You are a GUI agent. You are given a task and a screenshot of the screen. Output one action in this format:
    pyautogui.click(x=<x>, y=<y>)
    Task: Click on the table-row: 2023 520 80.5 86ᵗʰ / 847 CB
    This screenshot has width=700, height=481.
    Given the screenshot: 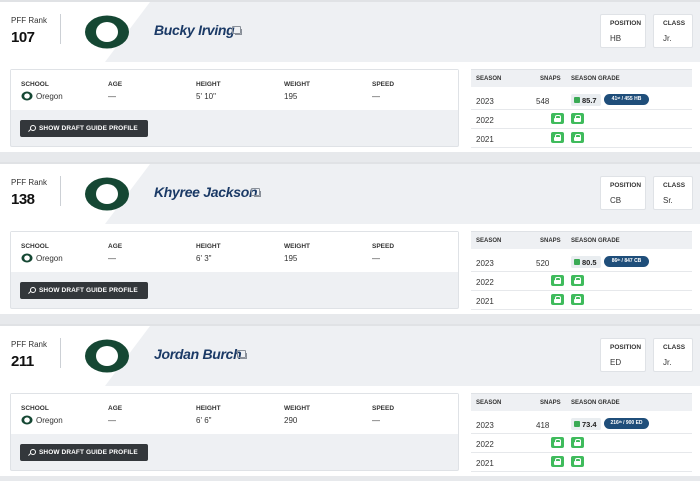 What is the action you would take?
    pyautogui.click(x=581, y=262)
    